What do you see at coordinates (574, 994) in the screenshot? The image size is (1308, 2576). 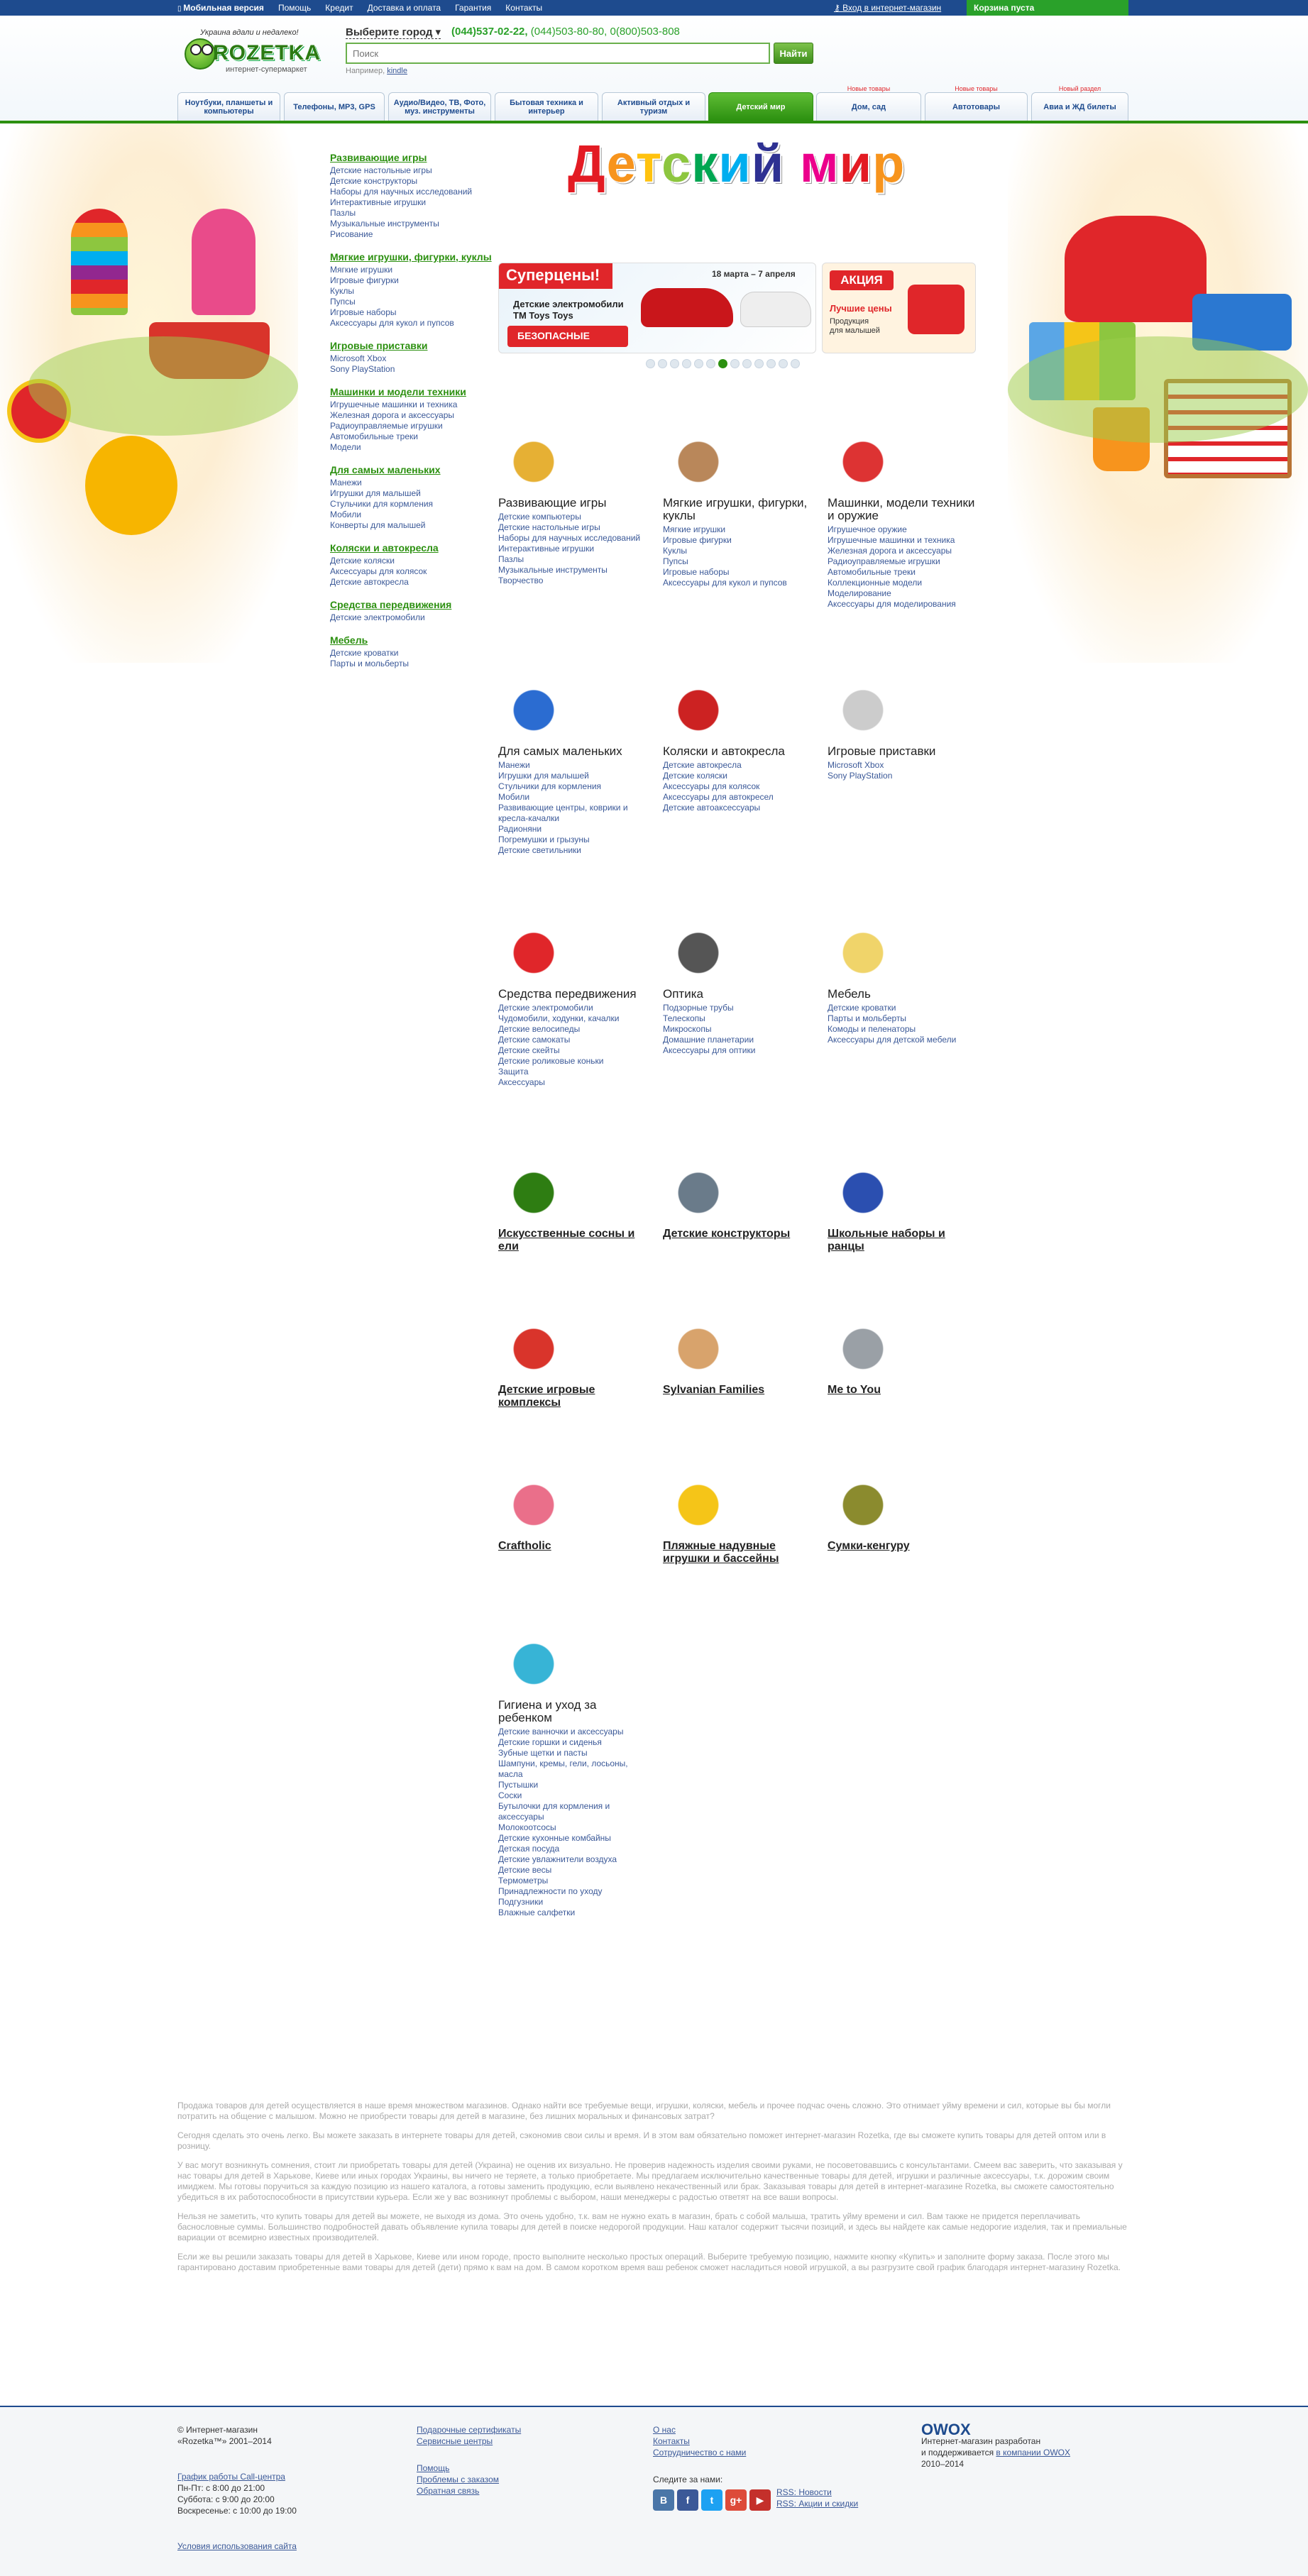 I see `category-title: Средства передвижения` at bounding box center [574, 994].